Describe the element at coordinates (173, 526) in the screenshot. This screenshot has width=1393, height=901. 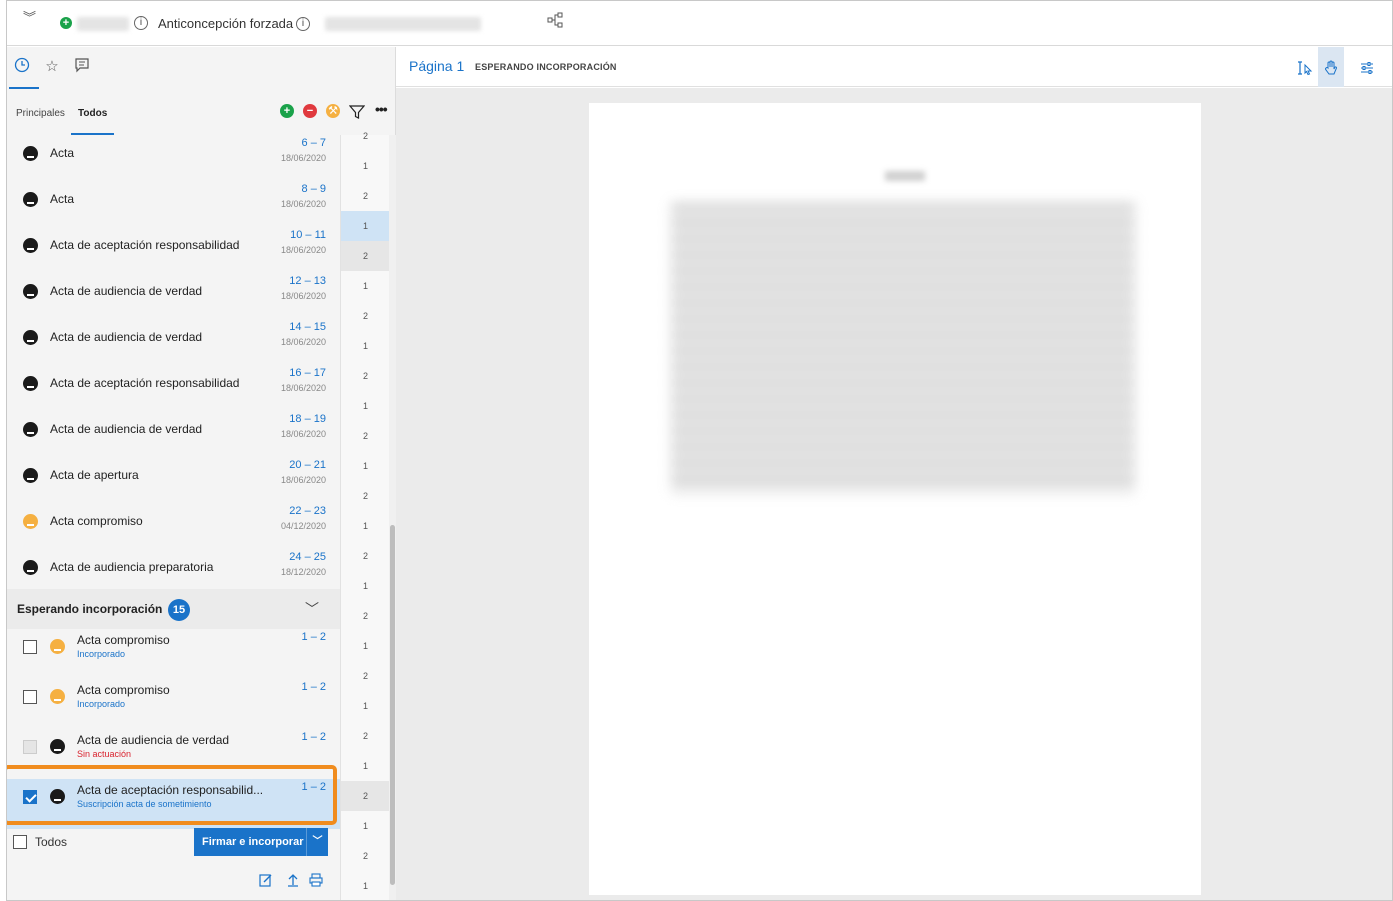
I see `list-item: Acta compromiso 22 – 23 04/12/2020` at that location.